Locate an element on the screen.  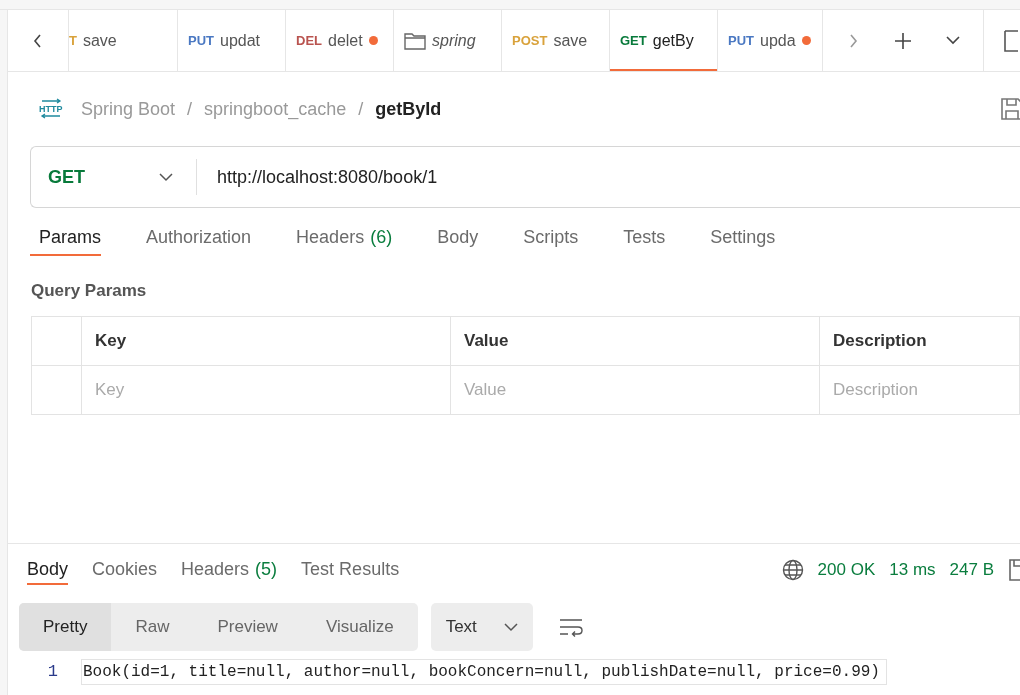
tab-title: spring is located at coordinates (454, 40).